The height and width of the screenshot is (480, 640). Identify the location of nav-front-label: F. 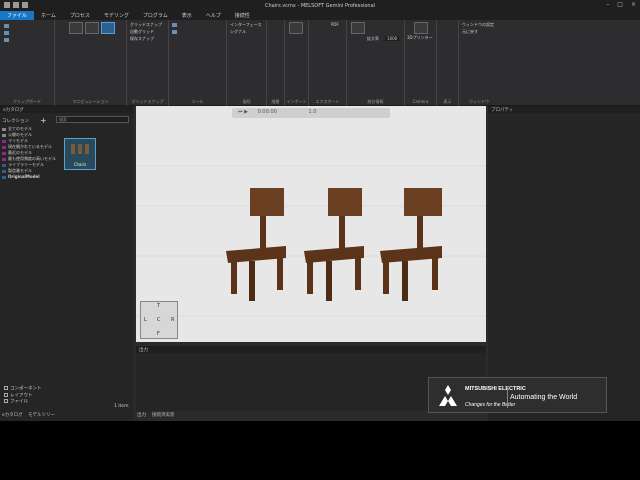
(158, 334).